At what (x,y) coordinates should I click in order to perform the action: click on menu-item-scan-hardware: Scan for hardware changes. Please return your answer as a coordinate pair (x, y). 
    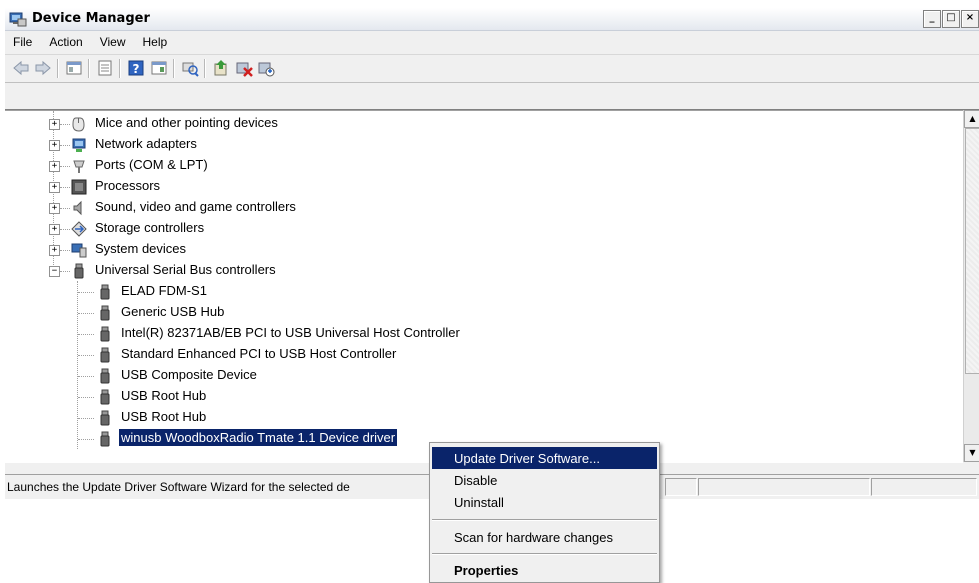
    Looking at the image, I should click on (544, 537).